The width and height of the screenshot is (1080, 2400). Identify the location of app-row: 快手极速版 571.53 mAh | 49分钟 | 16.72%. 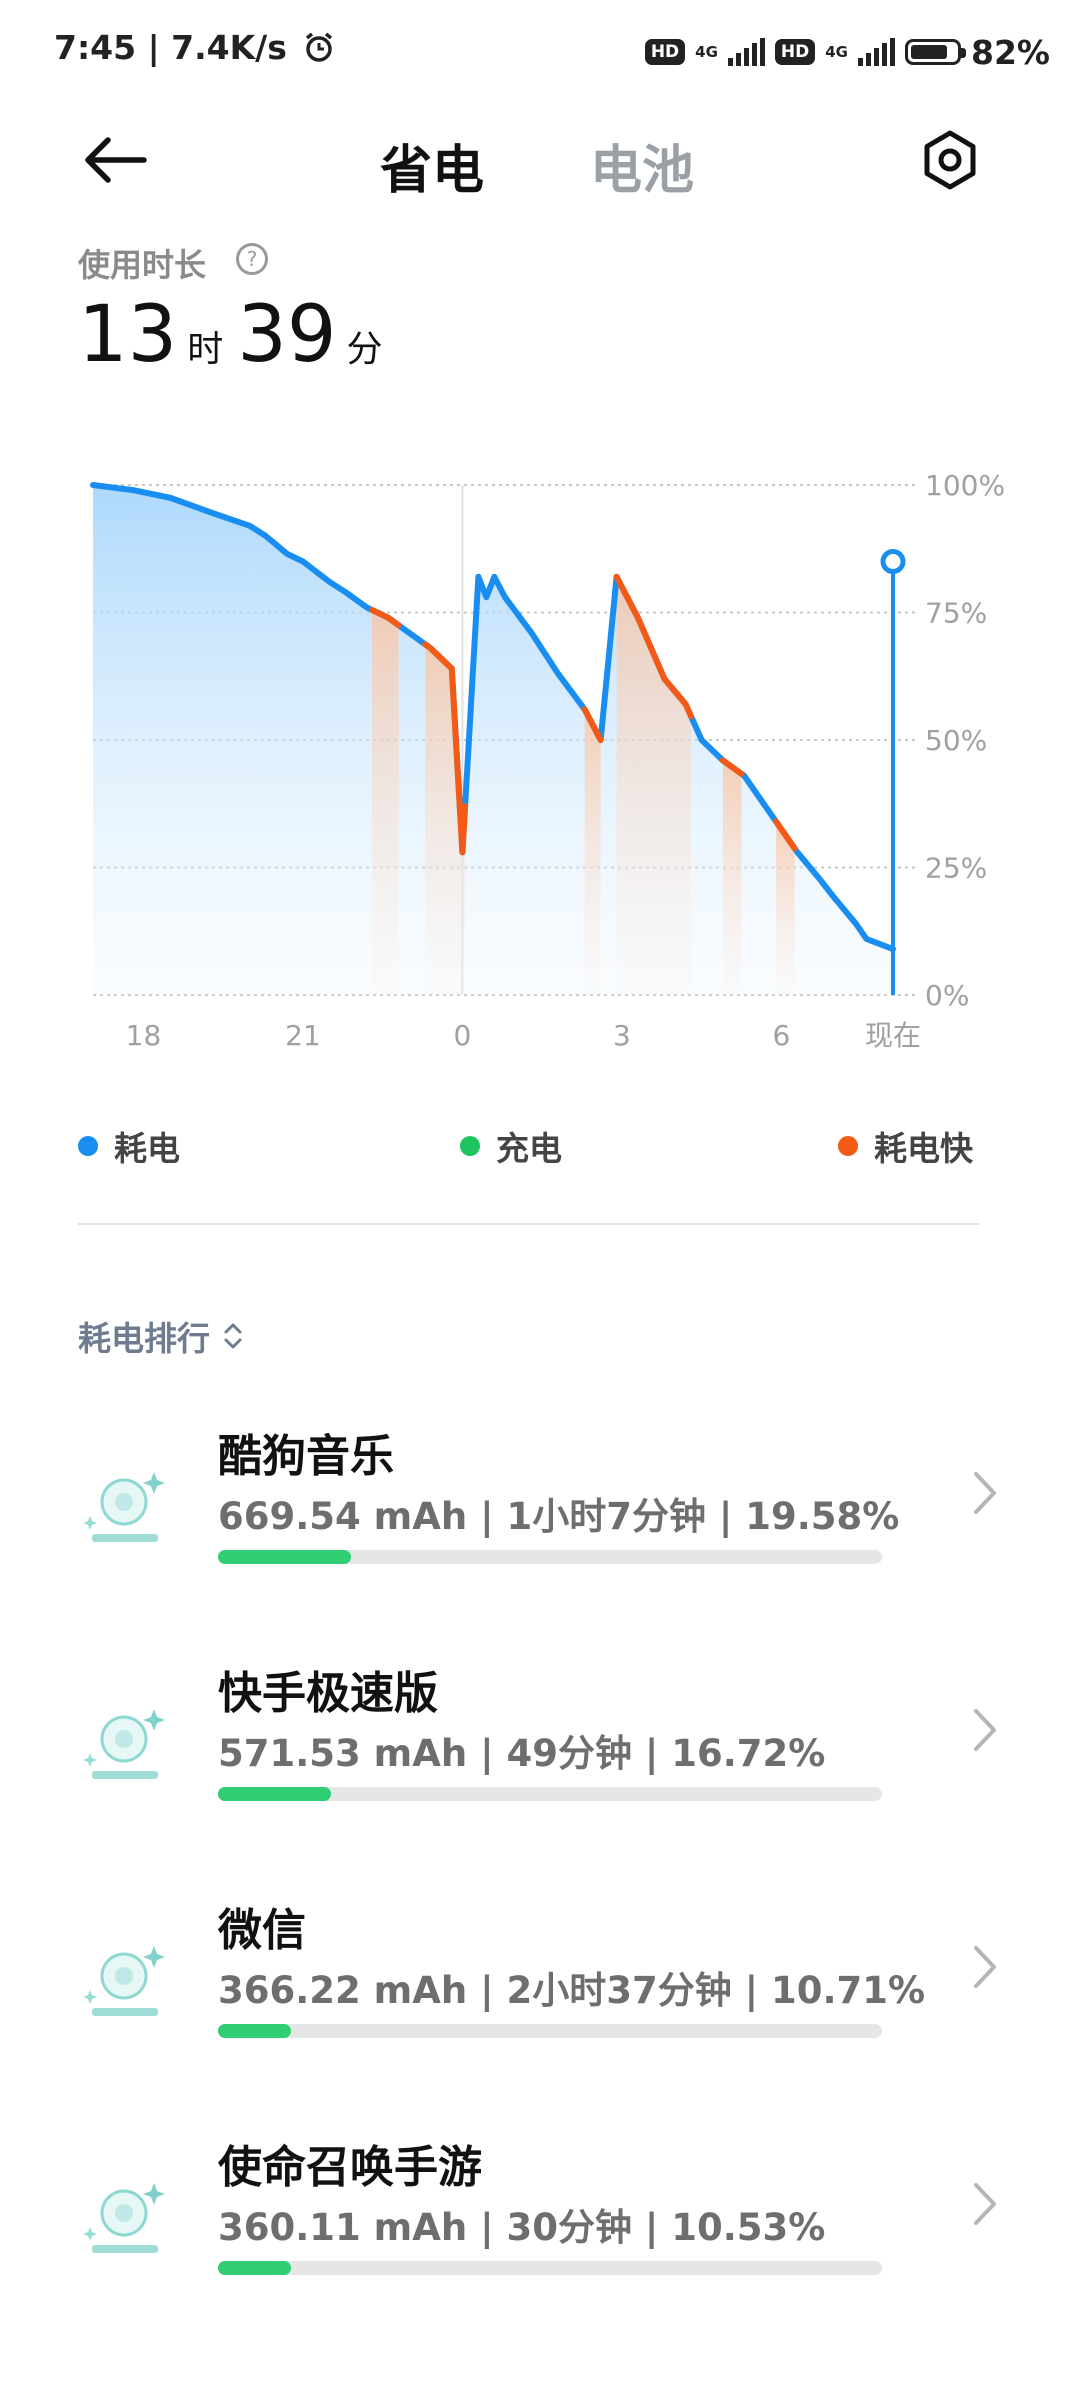
(539, 1757).